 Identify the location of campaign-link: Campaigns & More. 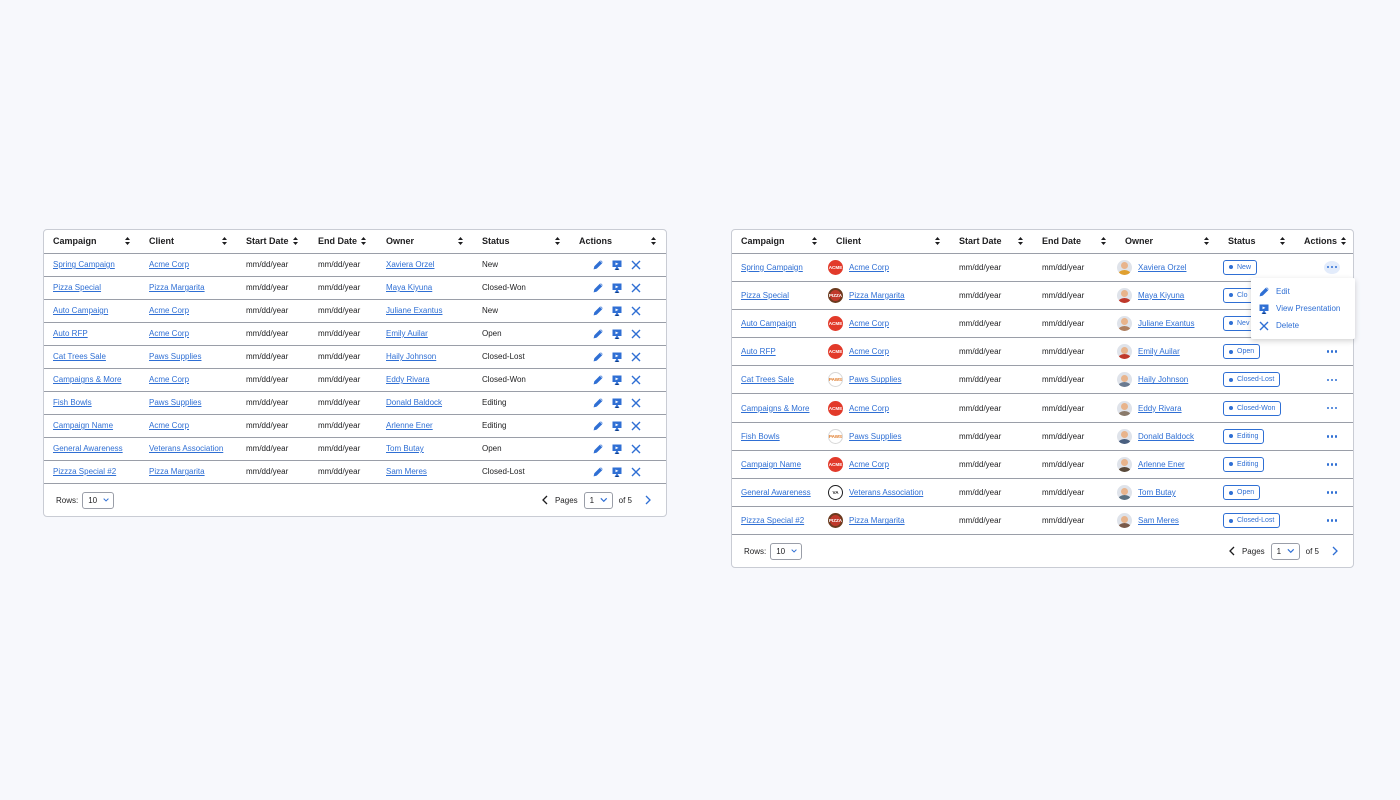
(87, 379).